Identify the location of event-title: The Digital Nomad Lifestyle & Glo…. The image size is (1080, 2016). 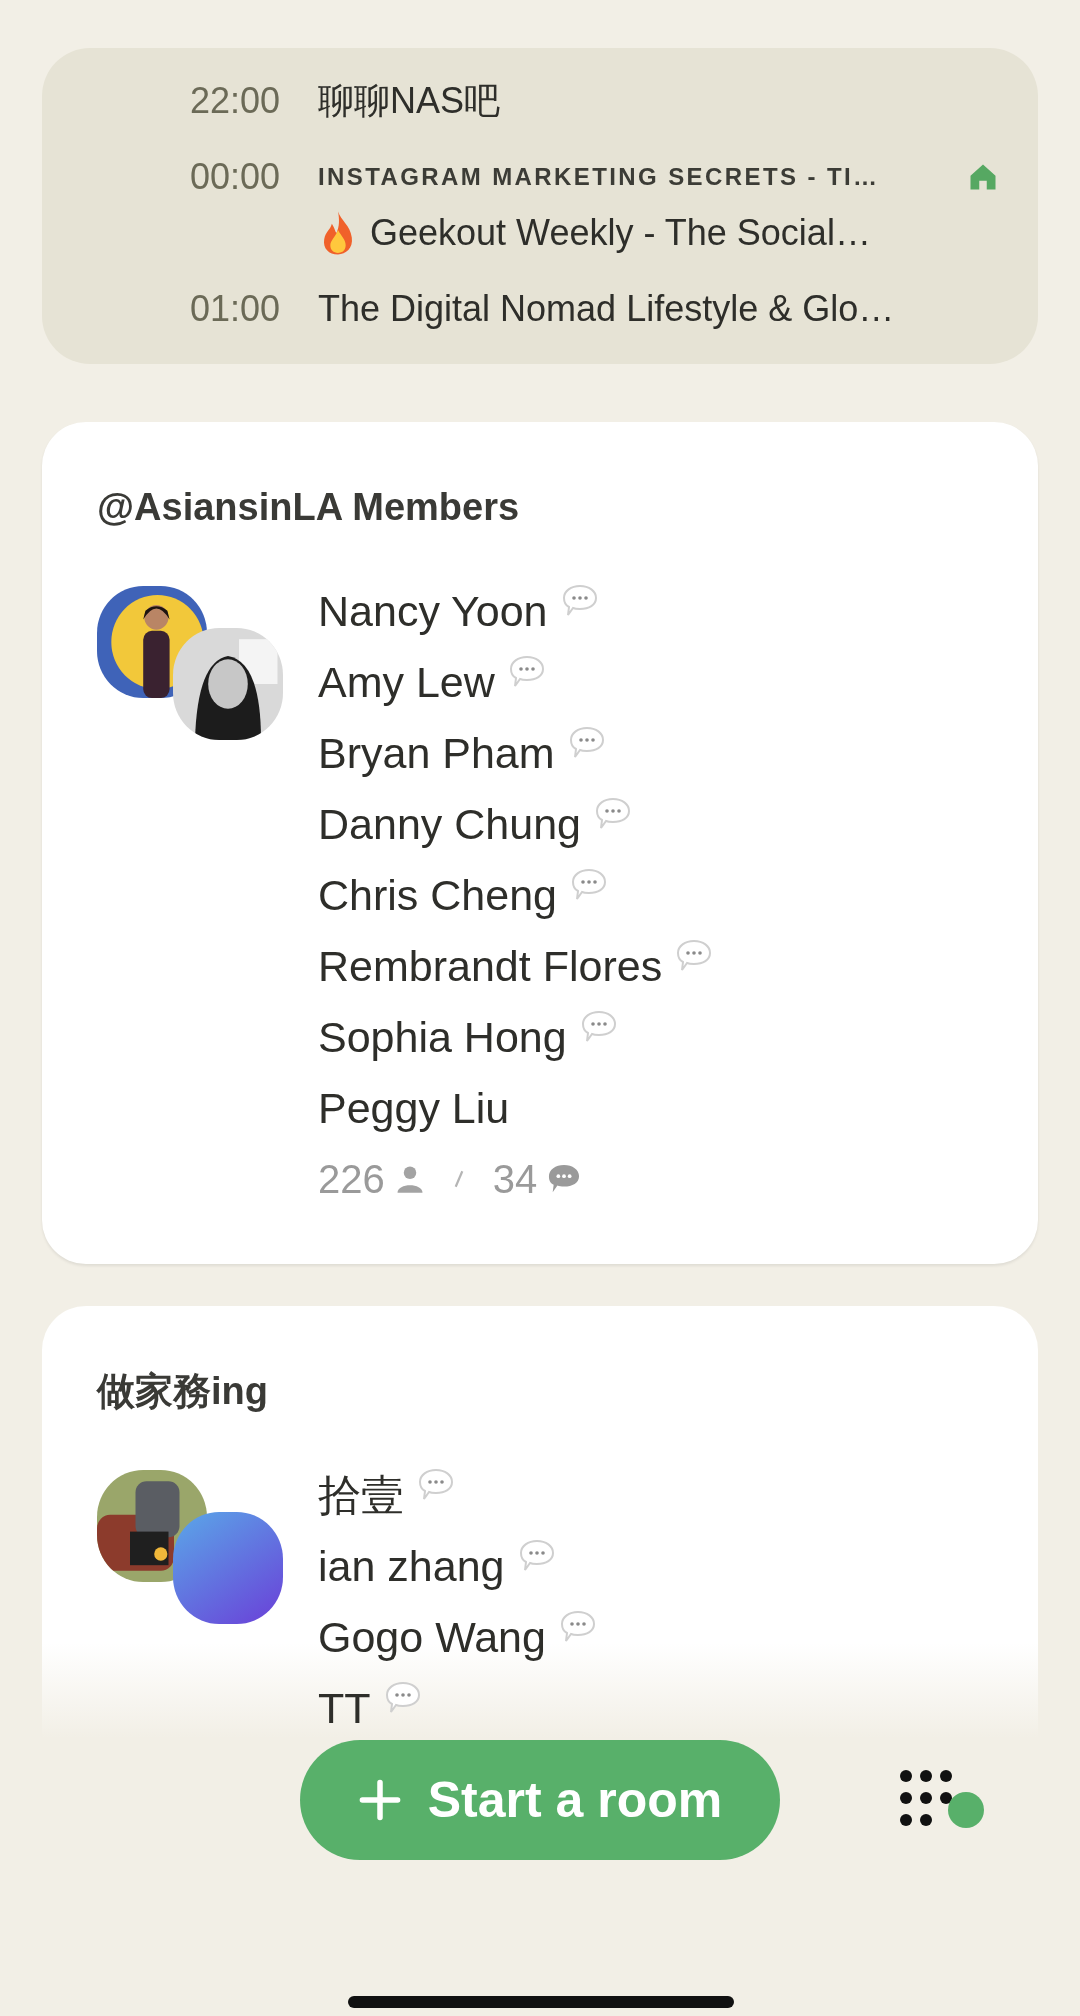
(606, 309).